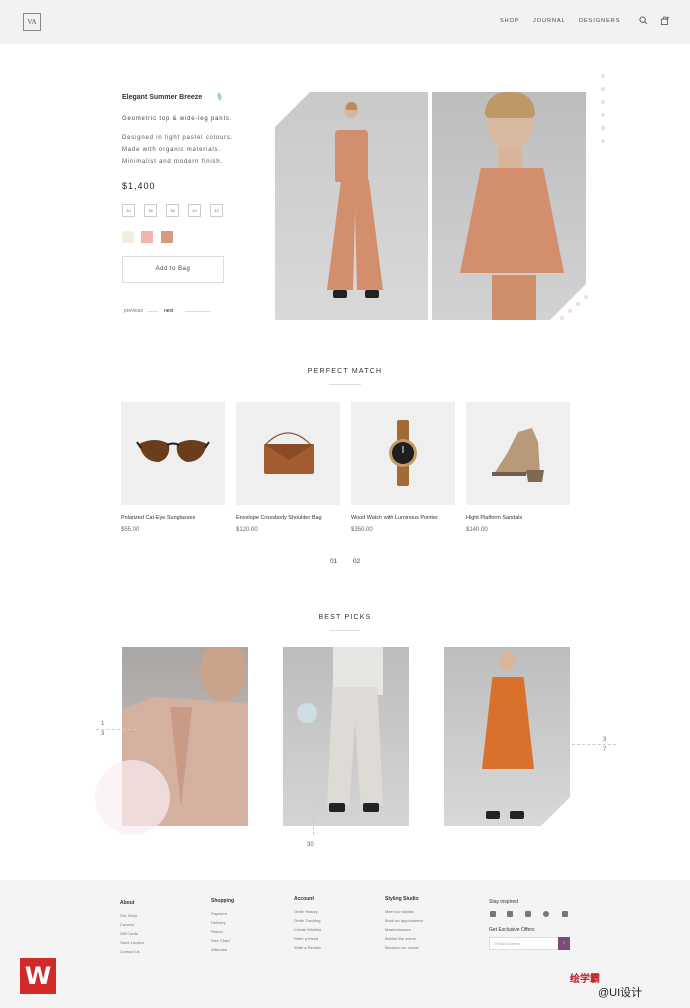 This screenshot has height=1008, width=690. Describe the element at coordinates (168, 311) in the screenshot. I see `next-link: next` at that location.